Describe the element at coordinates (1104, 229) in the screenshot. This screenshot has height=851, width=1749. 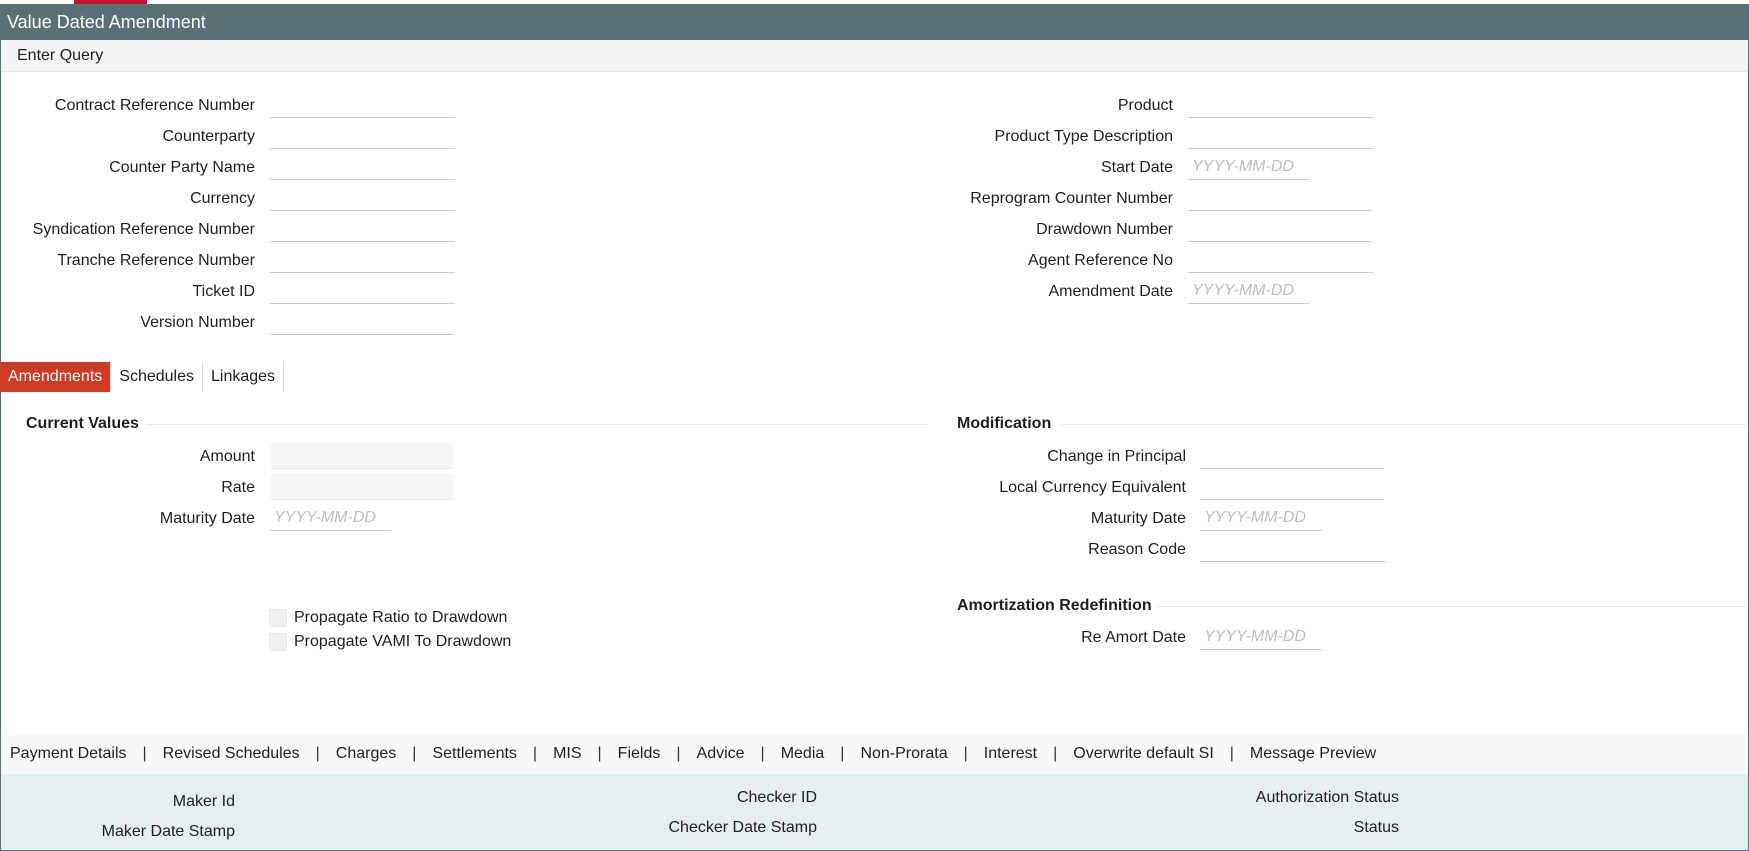
I see `drawdown-number-label: Drawdown Number` at that location.